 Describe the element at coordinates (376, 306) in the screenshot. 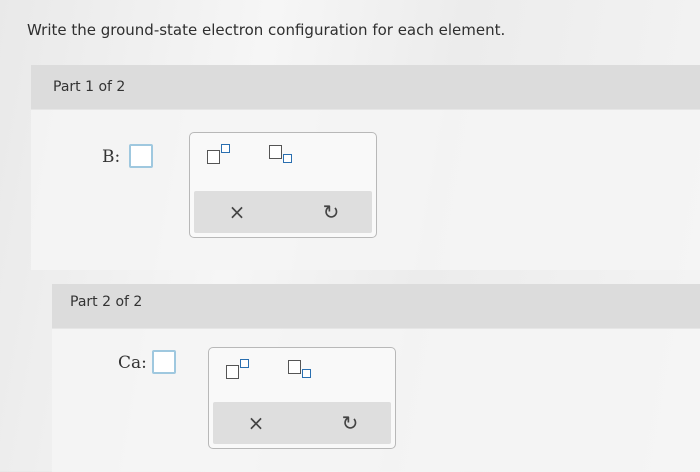

I see `part-2-header: Part 2 of 2` at that location.